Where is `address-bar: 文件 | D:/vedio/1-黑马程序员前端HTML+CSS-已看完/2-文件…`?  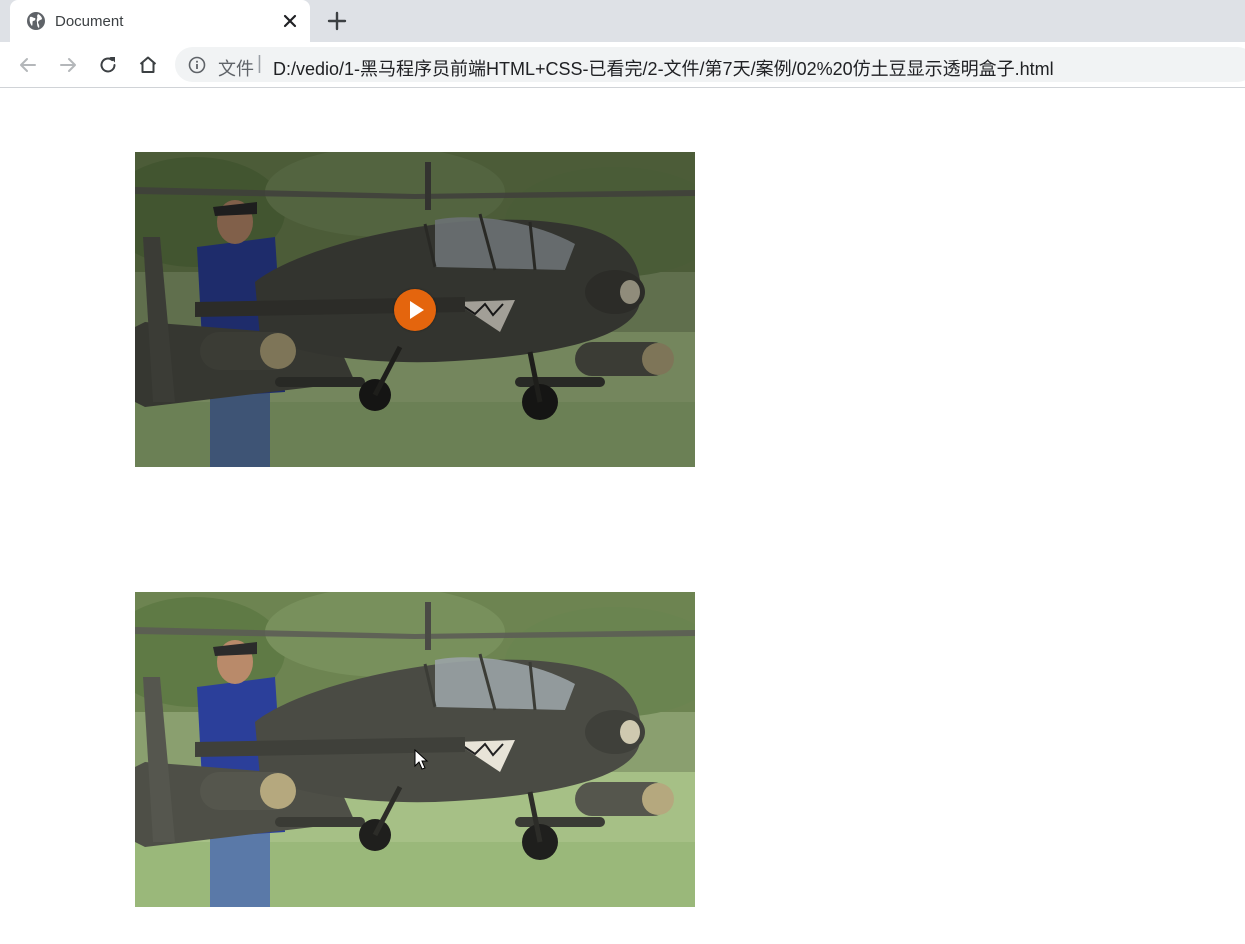 address-bar: 文件 | D:/vedio/1-黑马程序员前端HTML+CSS-已看完/2-文件… is located at coordinates (710, 64).